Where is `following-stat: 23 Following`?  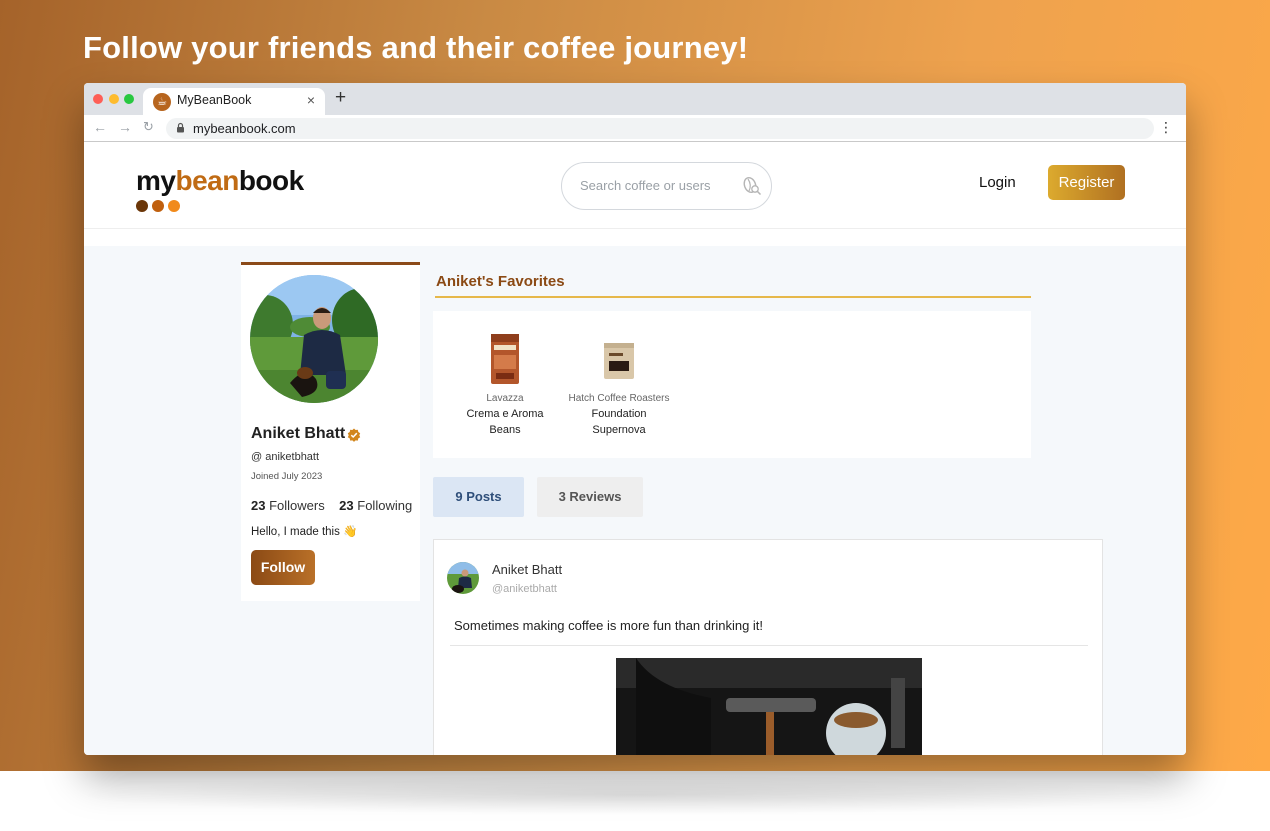
following-stat: 23 Following is located at coordinates (375, 505).